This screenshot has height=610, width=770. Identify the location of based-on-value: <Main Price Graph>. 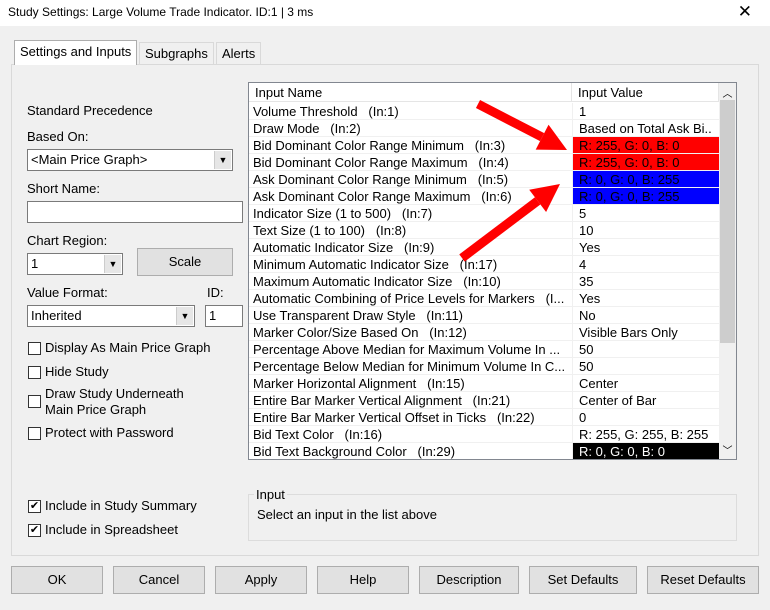
(89, 159).